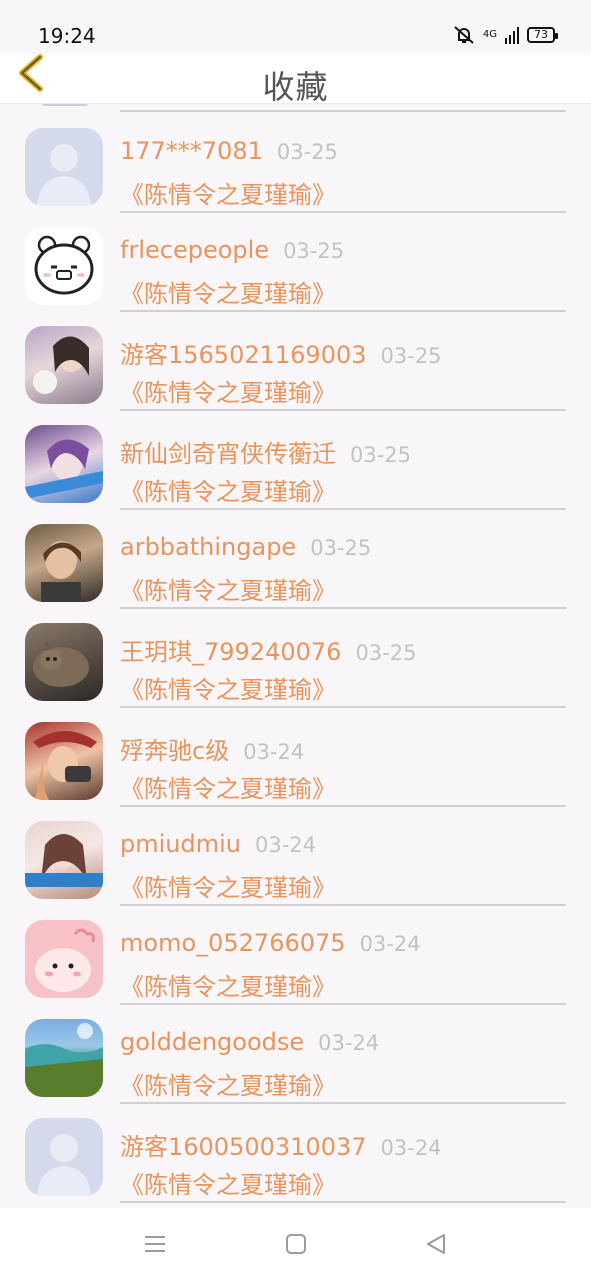 Image resolution: width=591 pixels, height=1280 pixels. What do you see at coordinates (64, 266) in the screenshot?
I see `bear-avatar-icon` at bounding box center [64, 266].